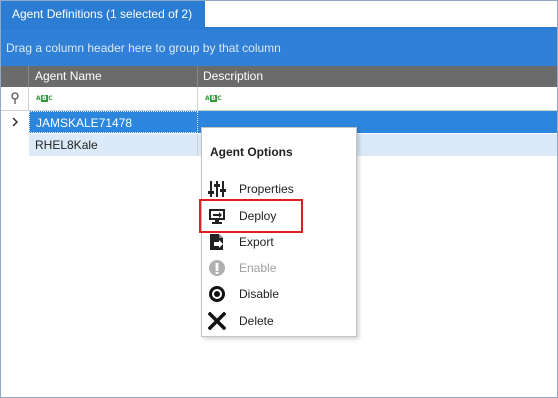  What do you see at coordinates (113, 145) in the screenshot?
I see `agent-name-cell: RHEL8Kale` at bounding box center [113, 145].